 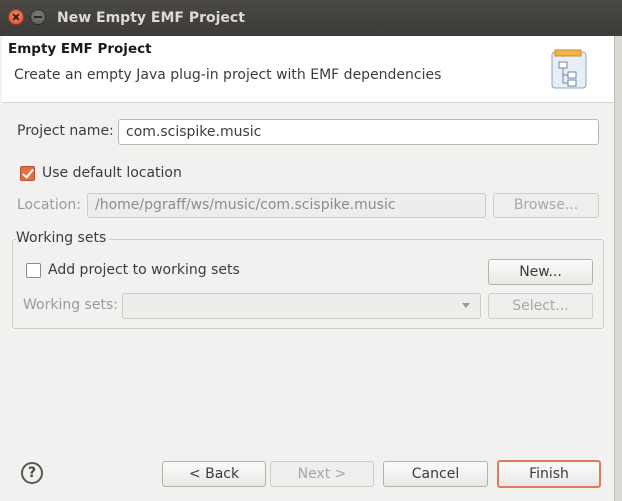 What do you see at coordinates (569, 69) in the screenshot?
I see `project-wizard-icon` at bounding box center [569, 69].